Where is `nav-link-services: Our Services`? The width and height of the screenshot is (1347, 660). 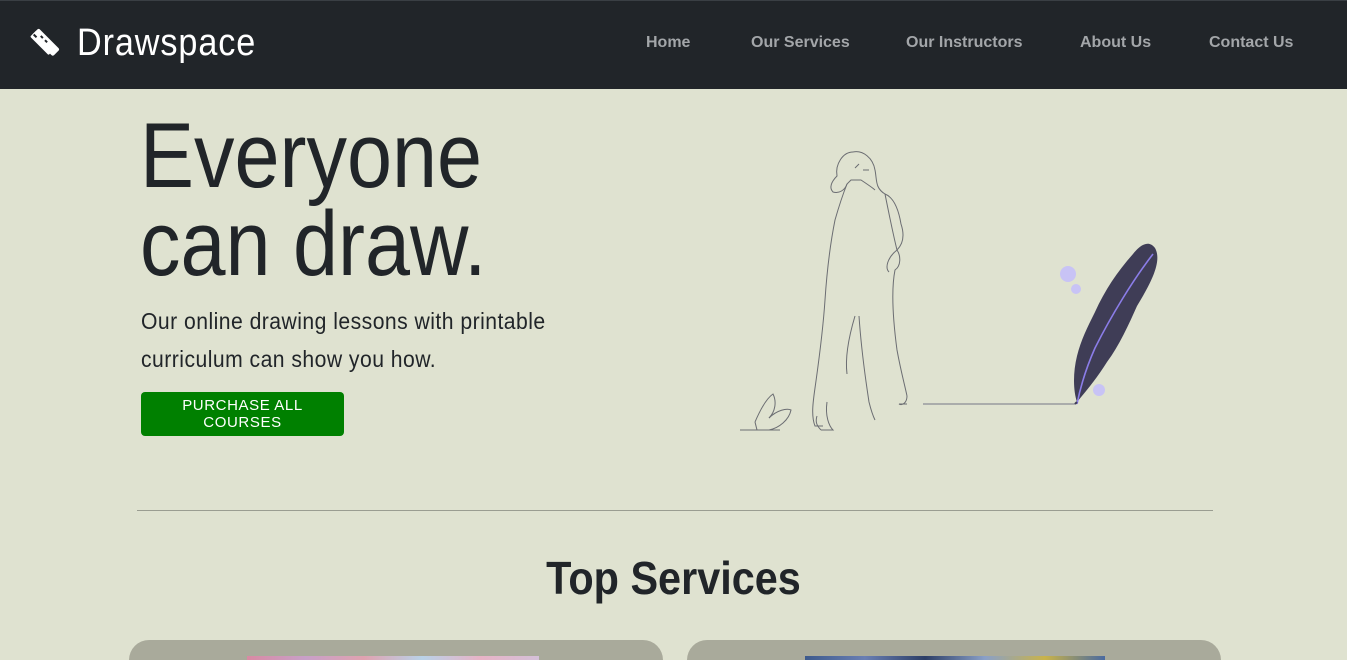
nav-link-services: Our Services is located at coordinates (800, 43).